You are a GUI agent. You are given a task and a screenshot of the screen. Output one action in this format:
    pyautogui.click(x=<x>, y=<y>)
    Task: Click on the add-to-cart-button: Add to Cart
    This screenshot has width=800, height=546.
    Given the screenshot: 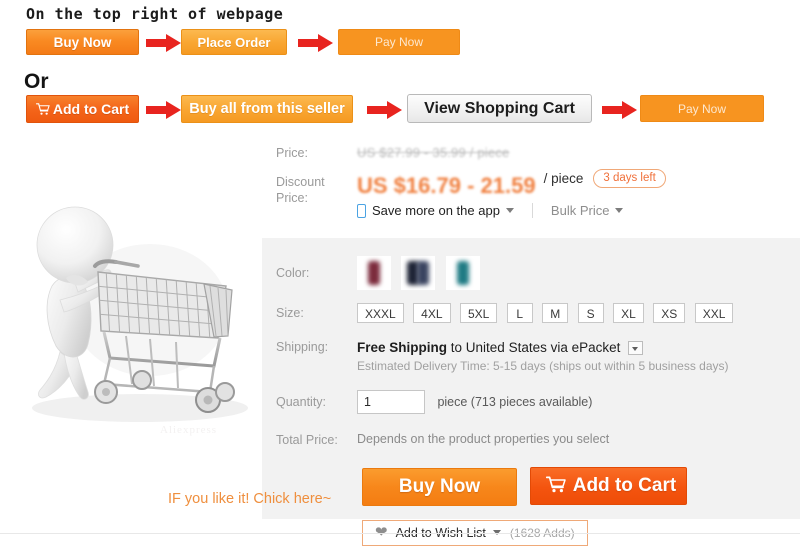 What is the action you would take?
    pyautogui.click(x=609, y=486)
    